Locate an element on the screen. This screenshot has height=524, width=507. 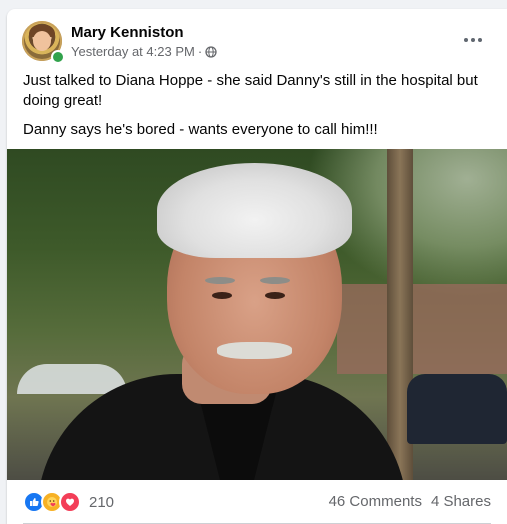
photo-left-eyebrow is located at coordinates (220, 280).